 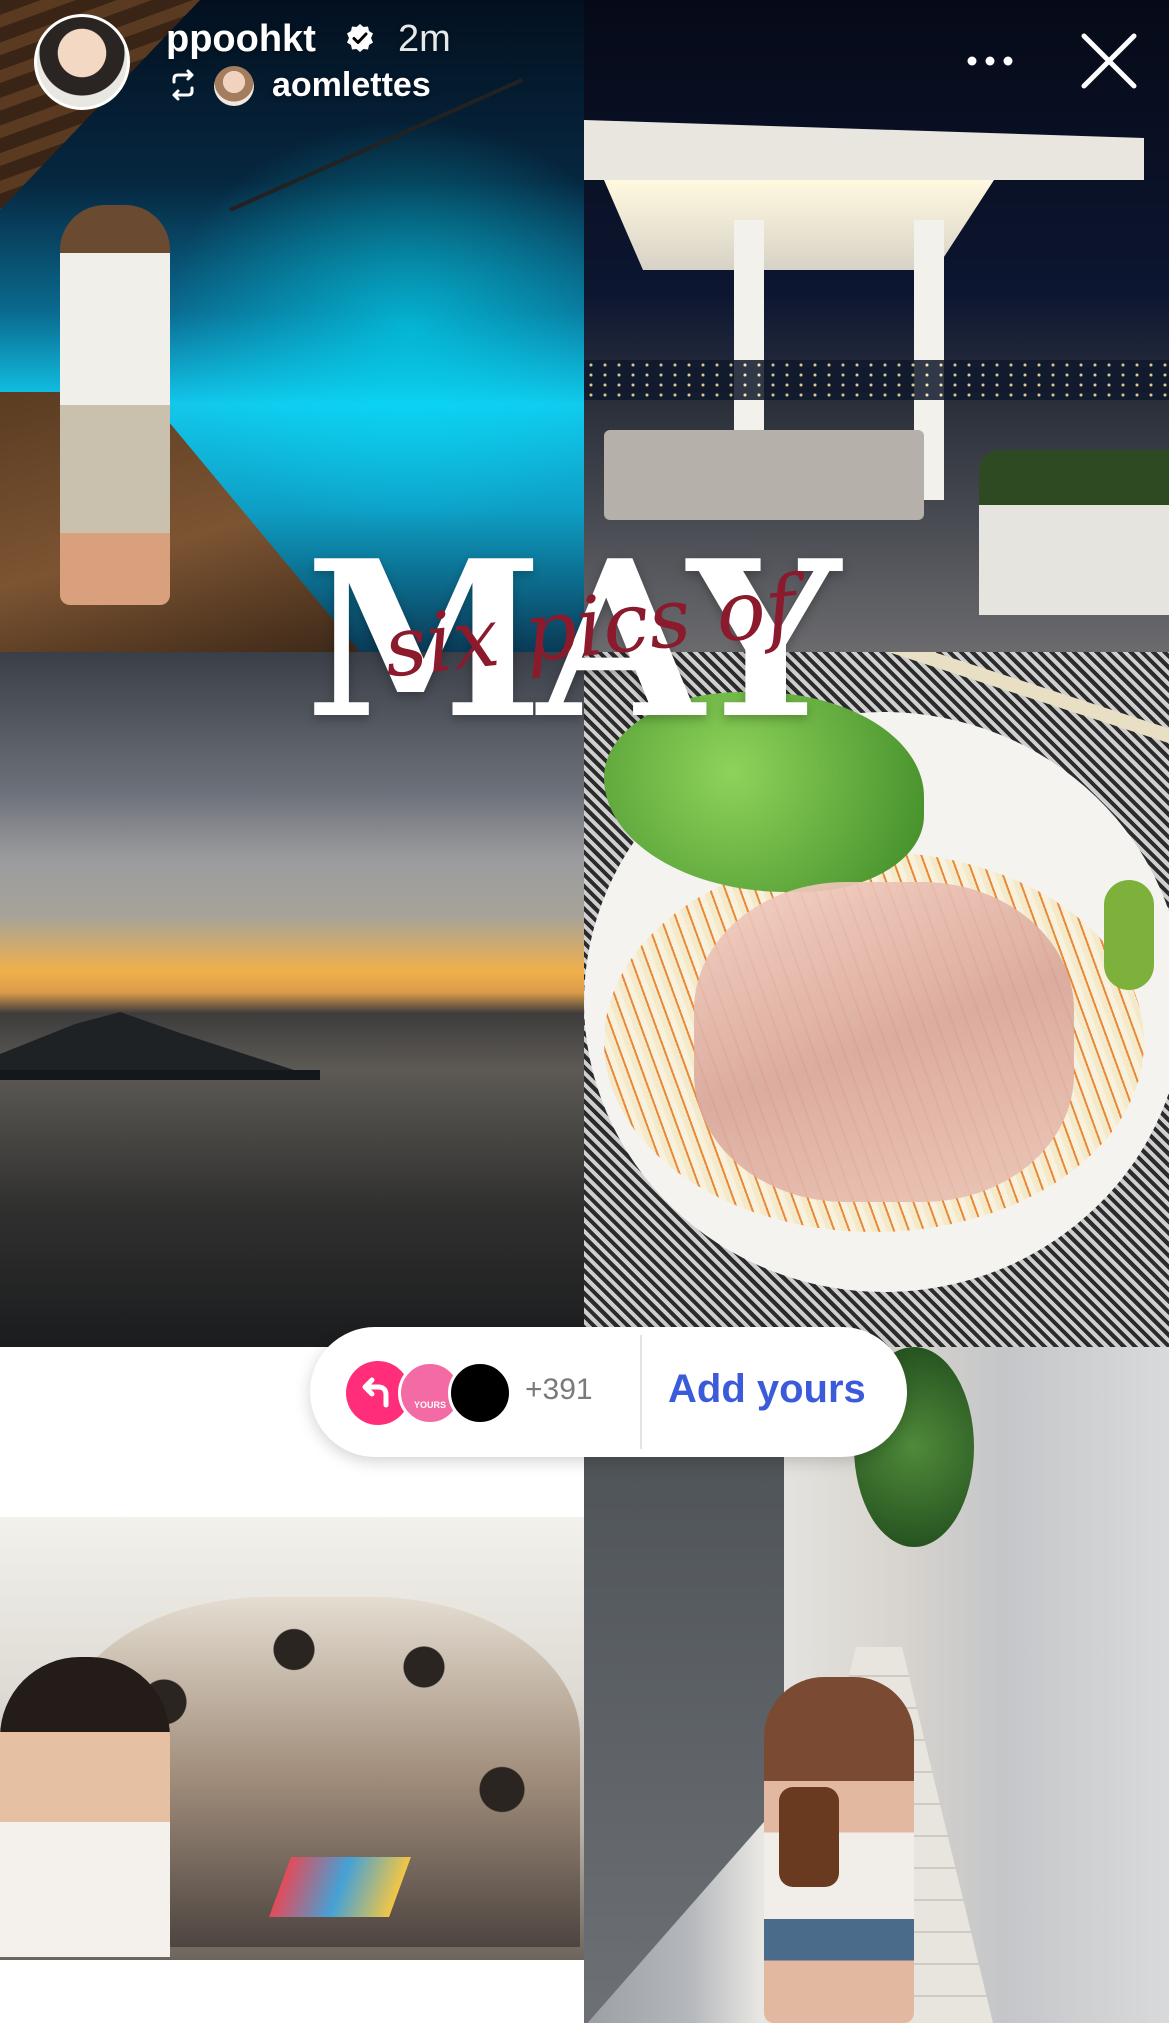 I want to click on username: ppoohkt, so click(x=241, y=39).